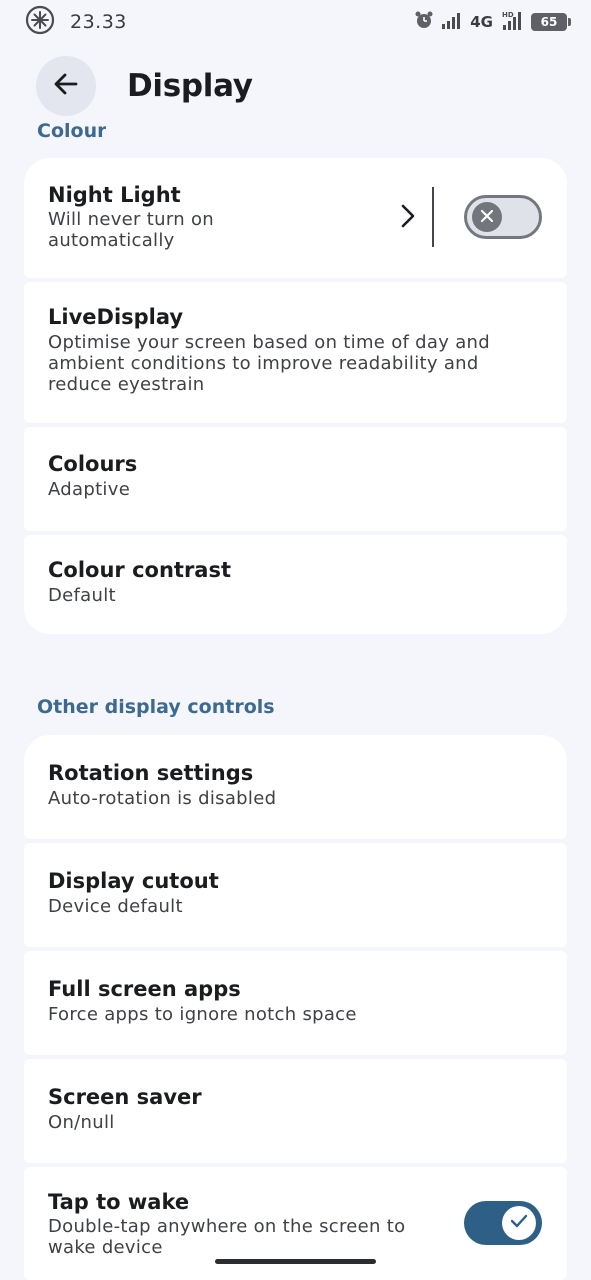 Image resolution: width=591 pixels, height=1280 pixels. I want to click on colour-contrast-subtitle: Default, so click(82, 595).